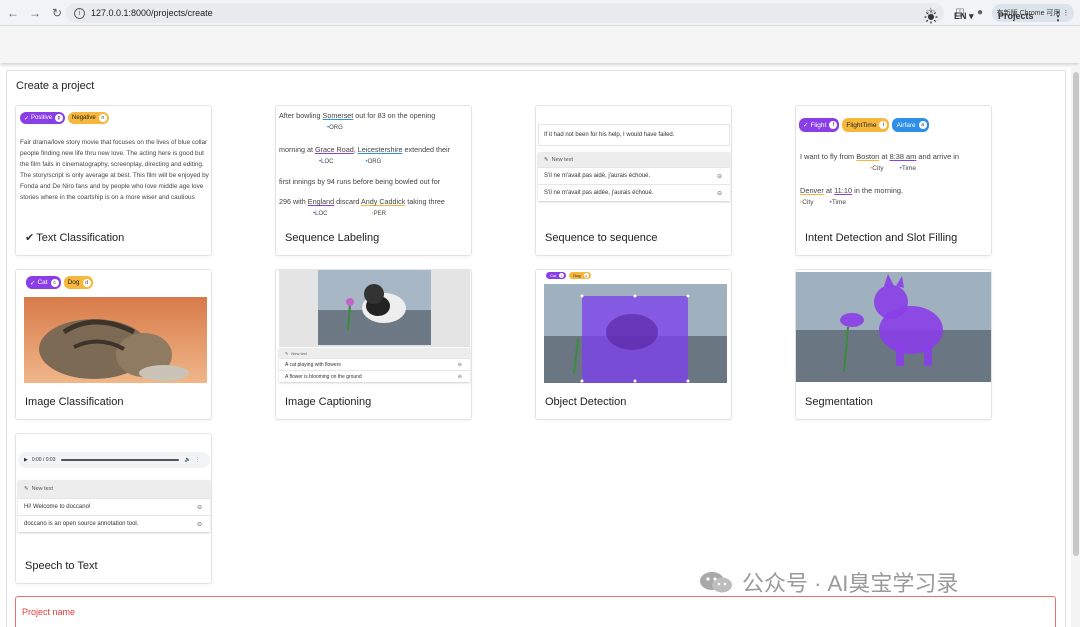 The width and height of the screenshot is (1080, 627). I want to click on card-title: ✔ Text Classification, so click(75, 238).